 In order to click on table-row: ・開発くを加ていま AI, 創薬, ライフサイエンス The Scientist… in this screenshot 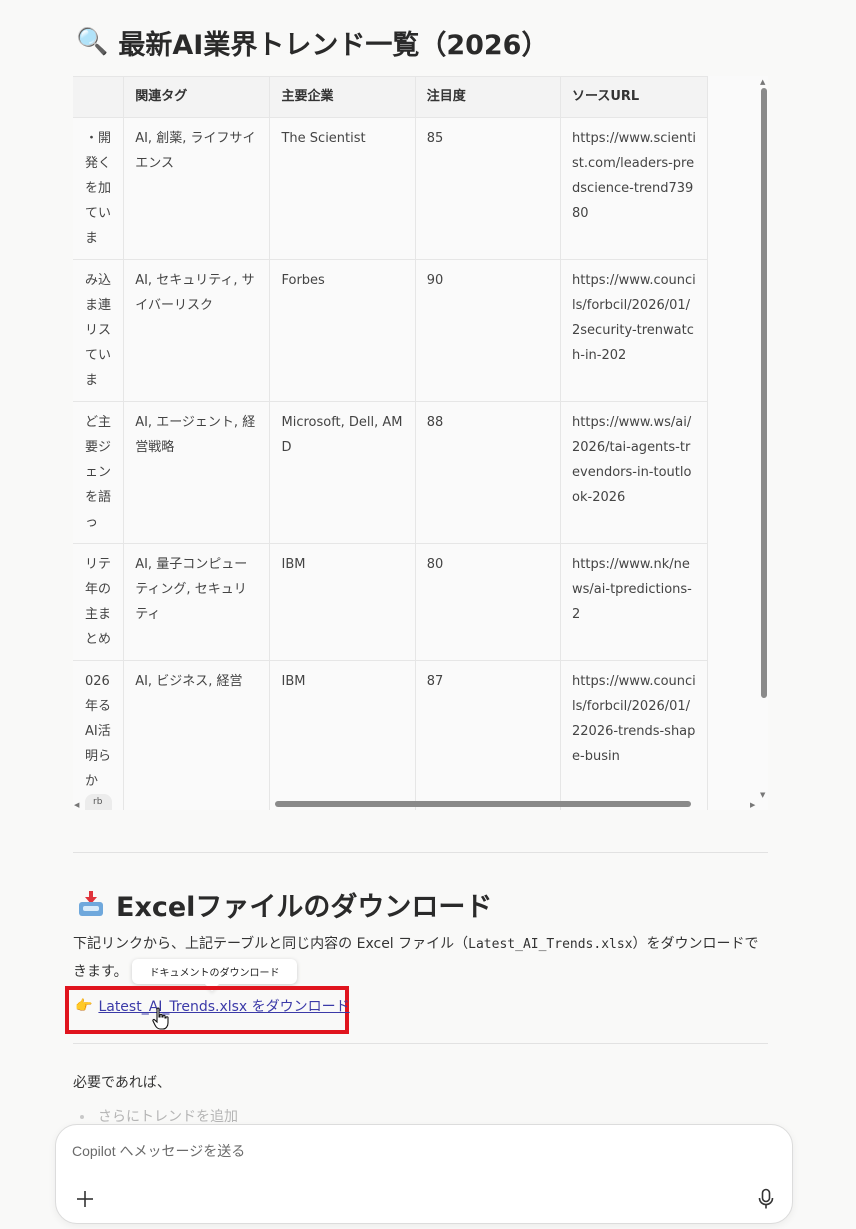, I will do `click(390, 188)`.